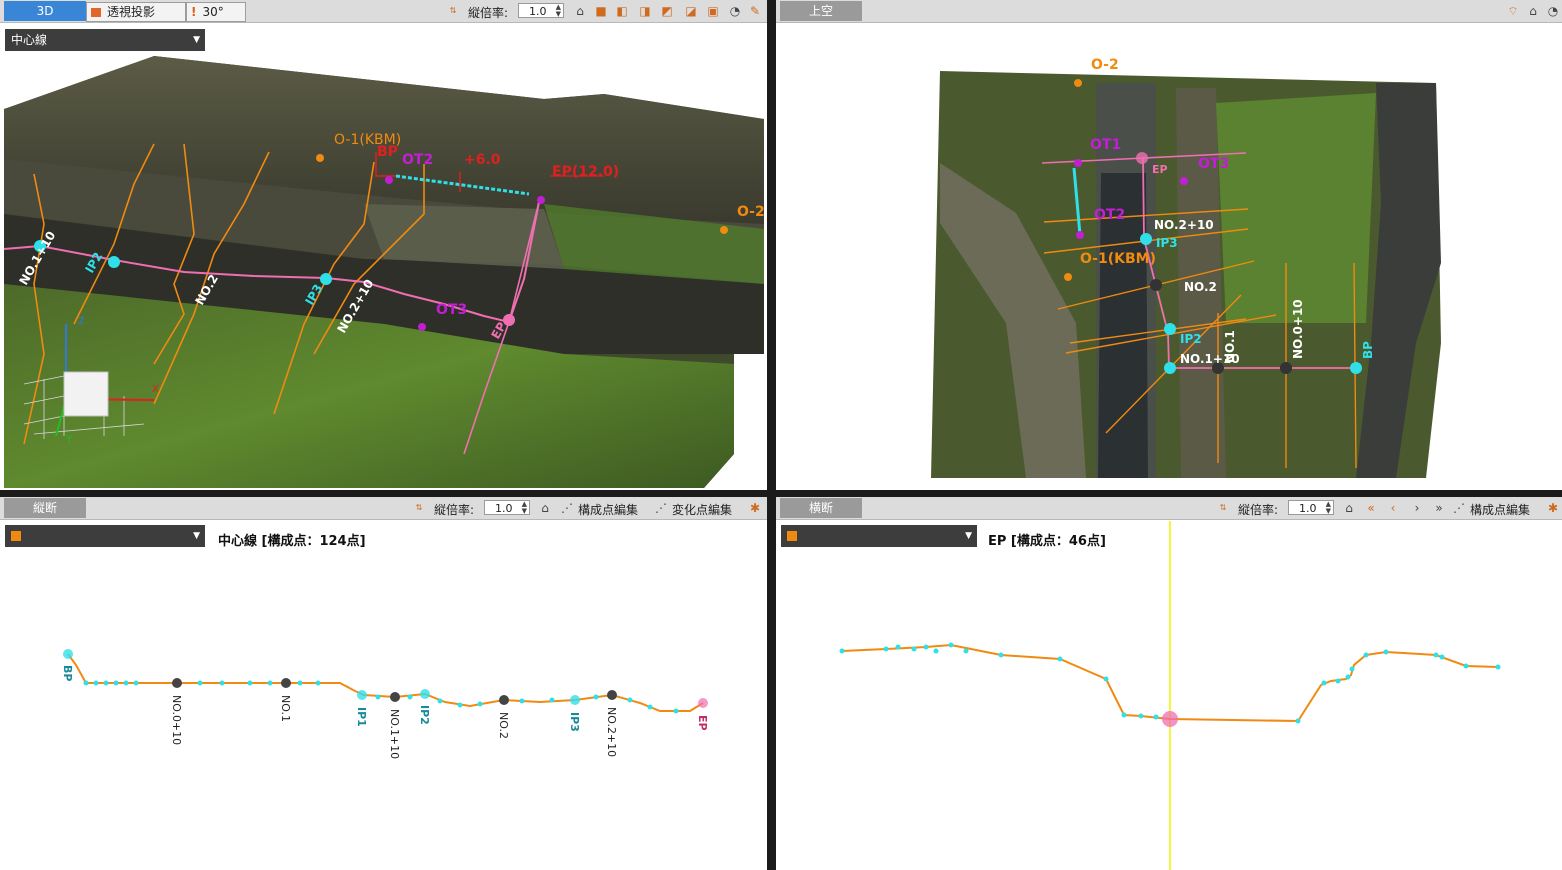 The height and width of the screenshot is (870, 1562). I want to click on angle-icon: !, so click(194, 12).